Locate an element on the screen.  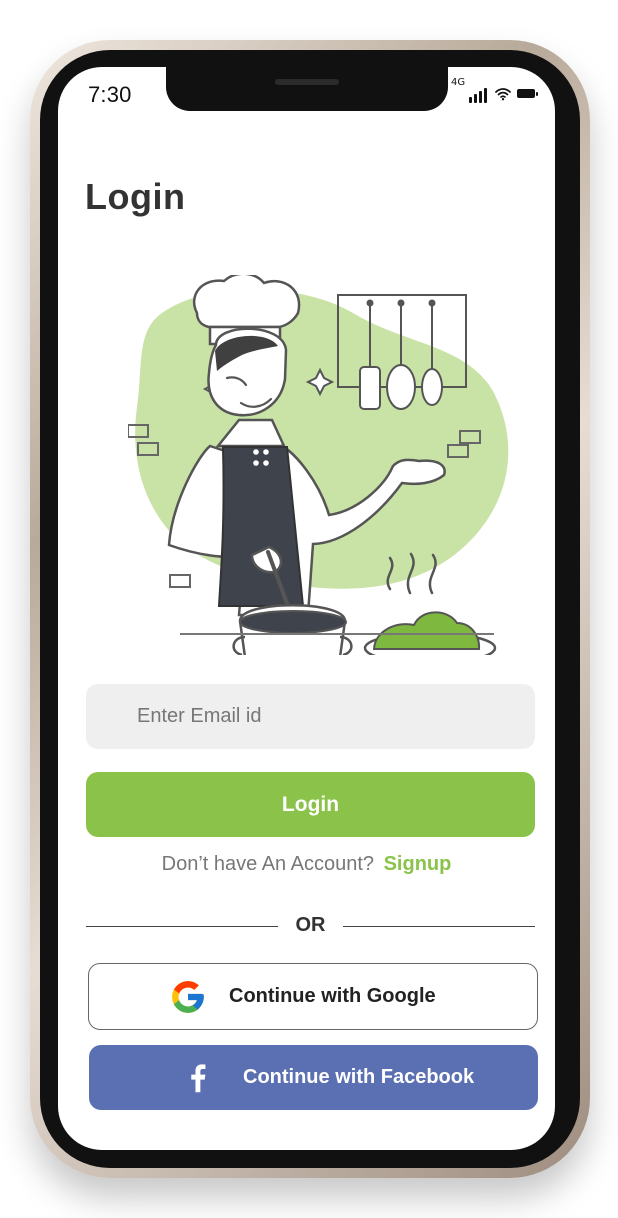
email-input is located at coordinates (335, 716).